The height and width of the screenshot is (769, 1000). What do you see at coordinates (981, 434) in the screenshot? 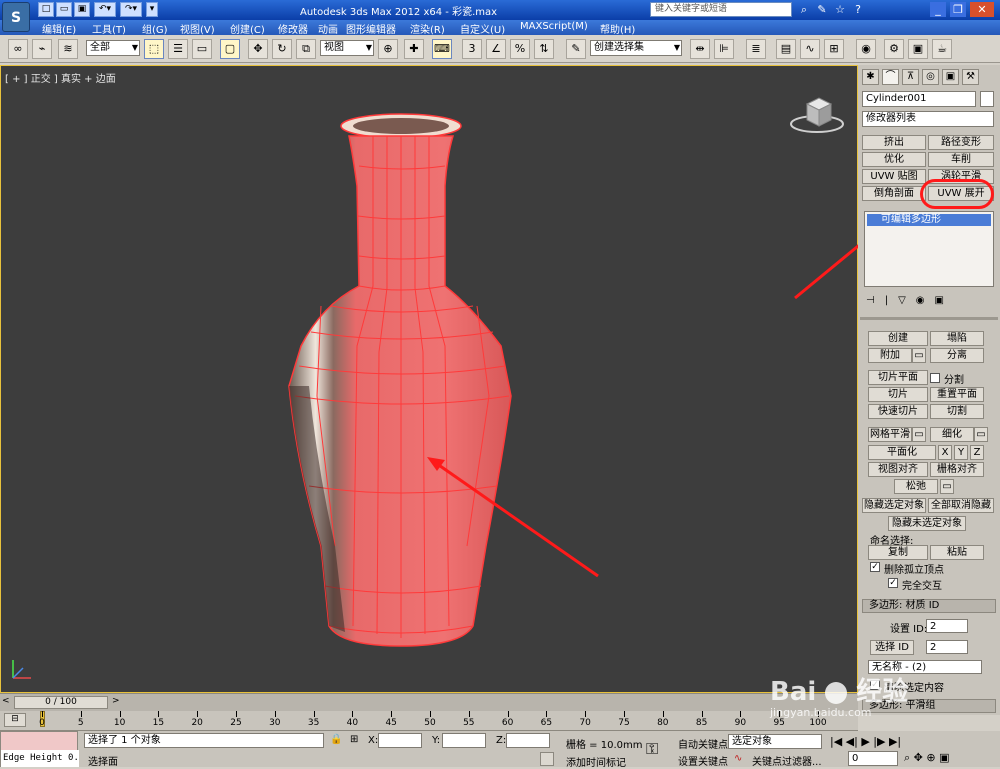
I see `tessellate-settings-icon: ▭` at bounding box center [981, 434].